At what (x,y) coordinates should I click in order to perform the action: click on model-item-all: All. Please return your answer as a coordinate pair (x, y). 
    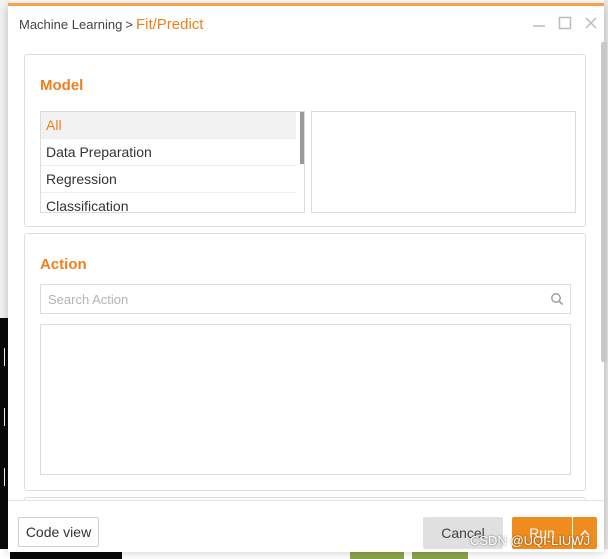
    Looking at the image, I should click on (168, 125).